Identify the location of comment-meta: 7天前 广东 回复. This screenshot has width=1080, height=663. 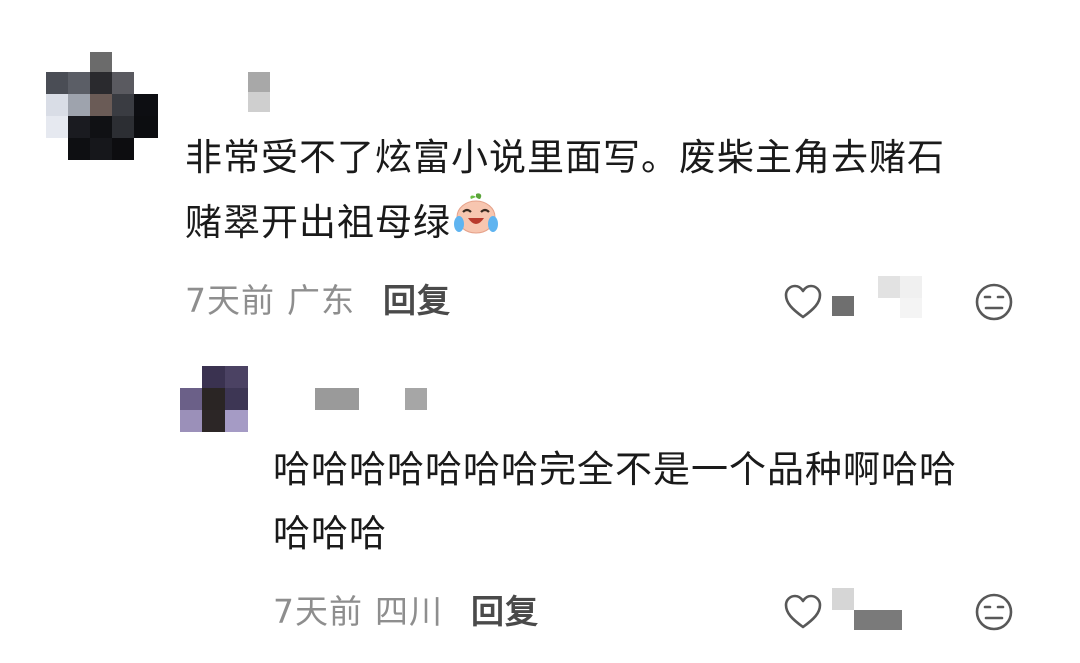
(318, 301).